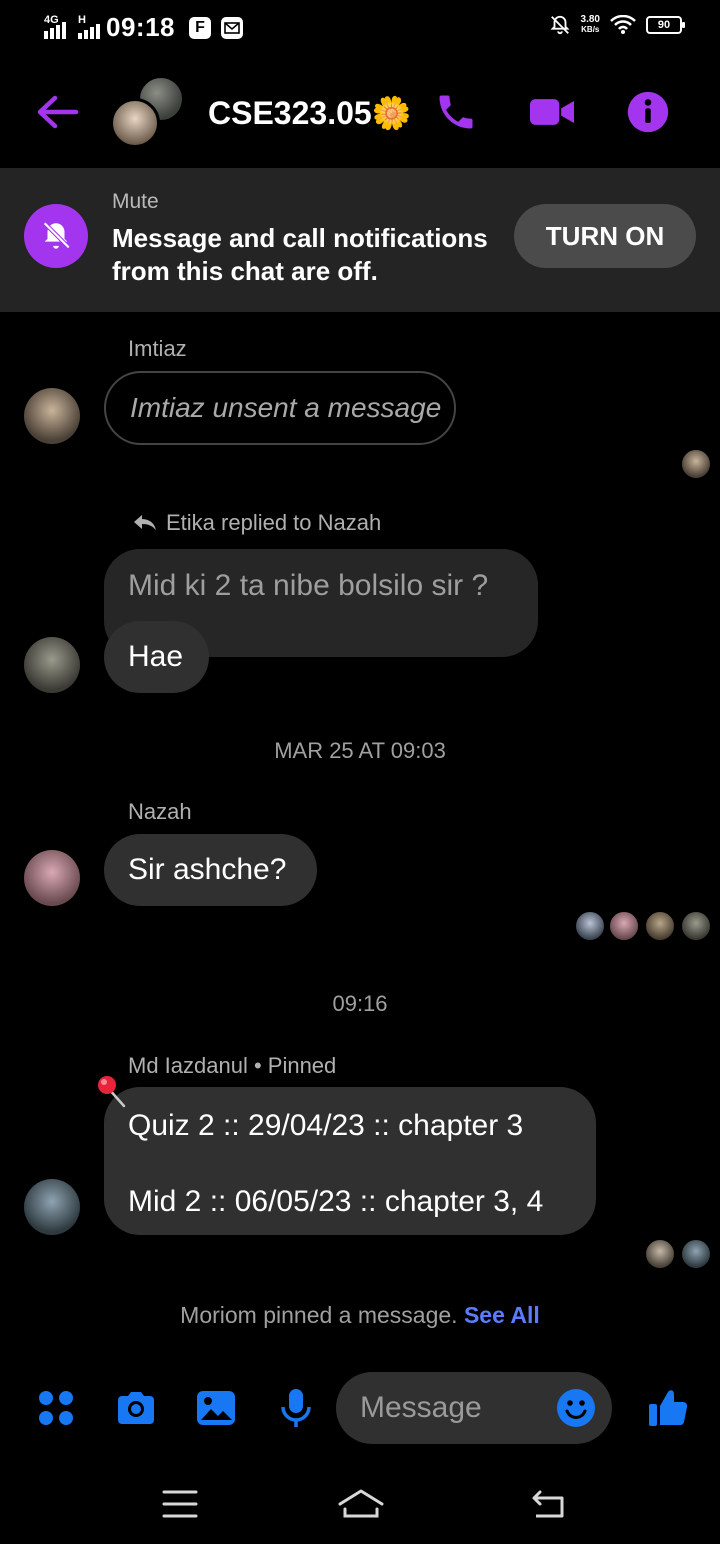  Describe the element at coordinates (89, 26) in the screenshot. I see `signal-h-icon: H` at that location.